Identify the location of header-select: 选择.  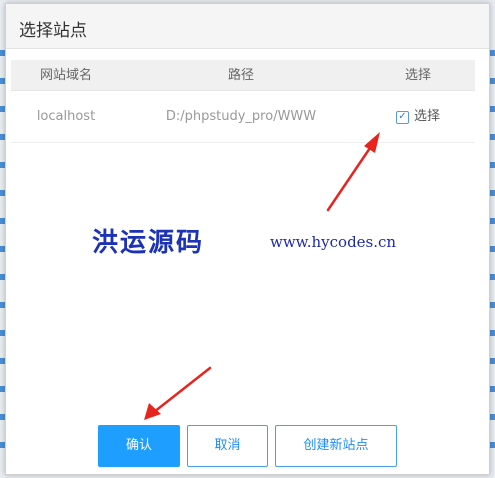
(417, 75).